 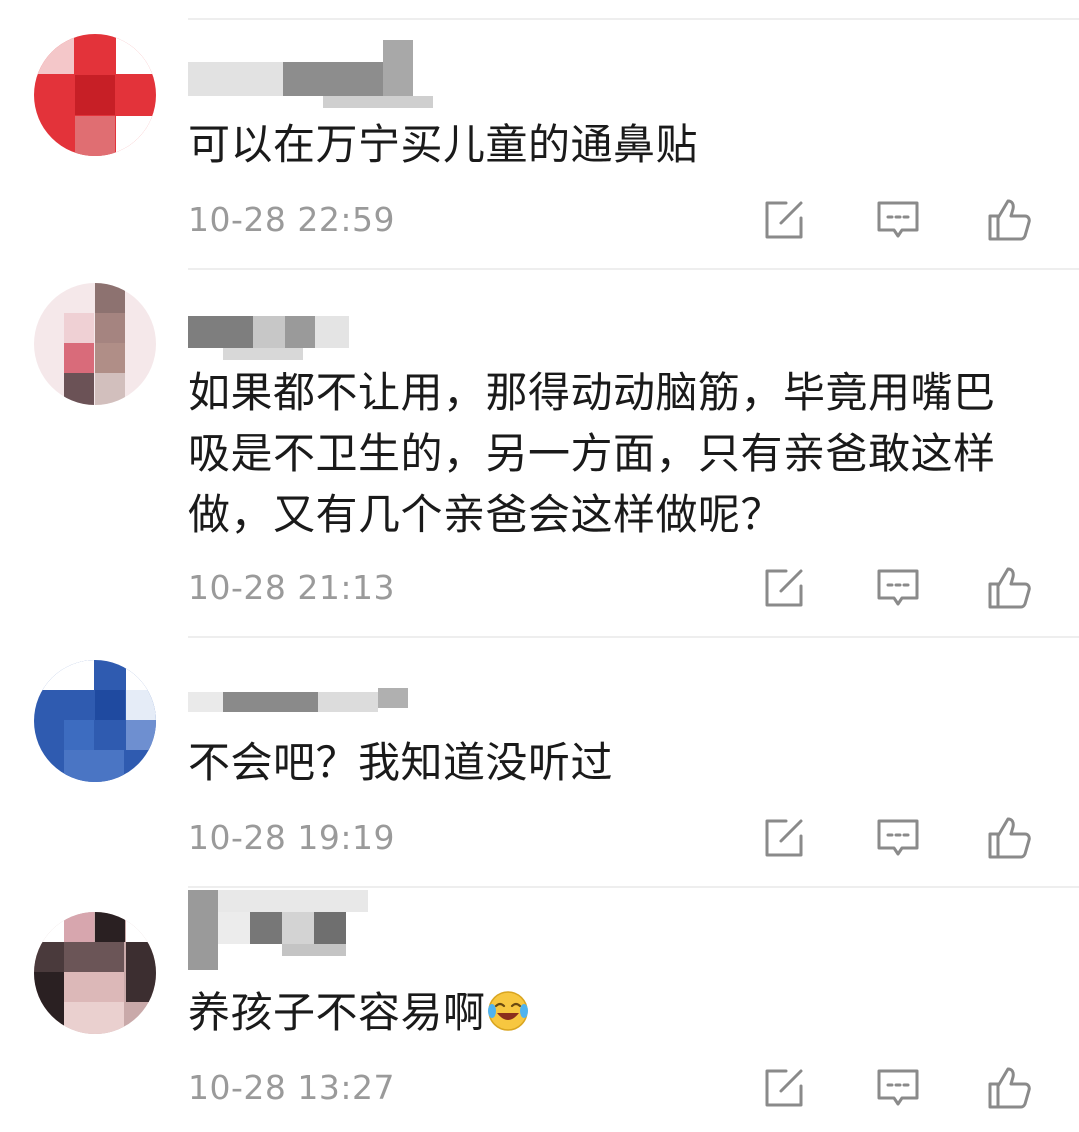 What do you see at coordinates (613, 1012) in the screenshot?
I see `comment-text: 养孩子不容易啊` at bounding box center [613, 1012].